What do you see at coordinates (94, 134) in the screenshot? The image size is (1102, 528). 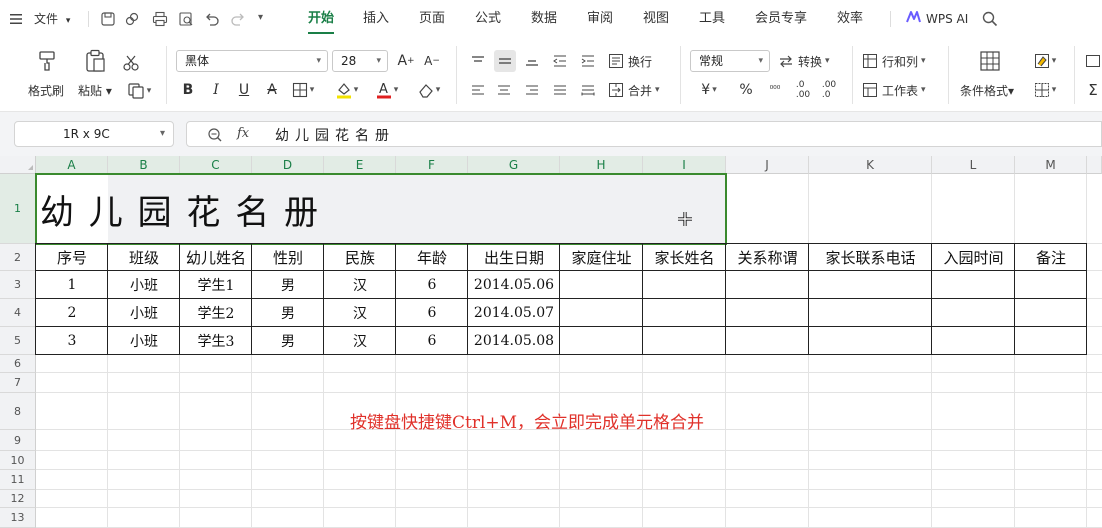 I see `name-box: 1R x 9C ▾` at bounding box center [94, 134].